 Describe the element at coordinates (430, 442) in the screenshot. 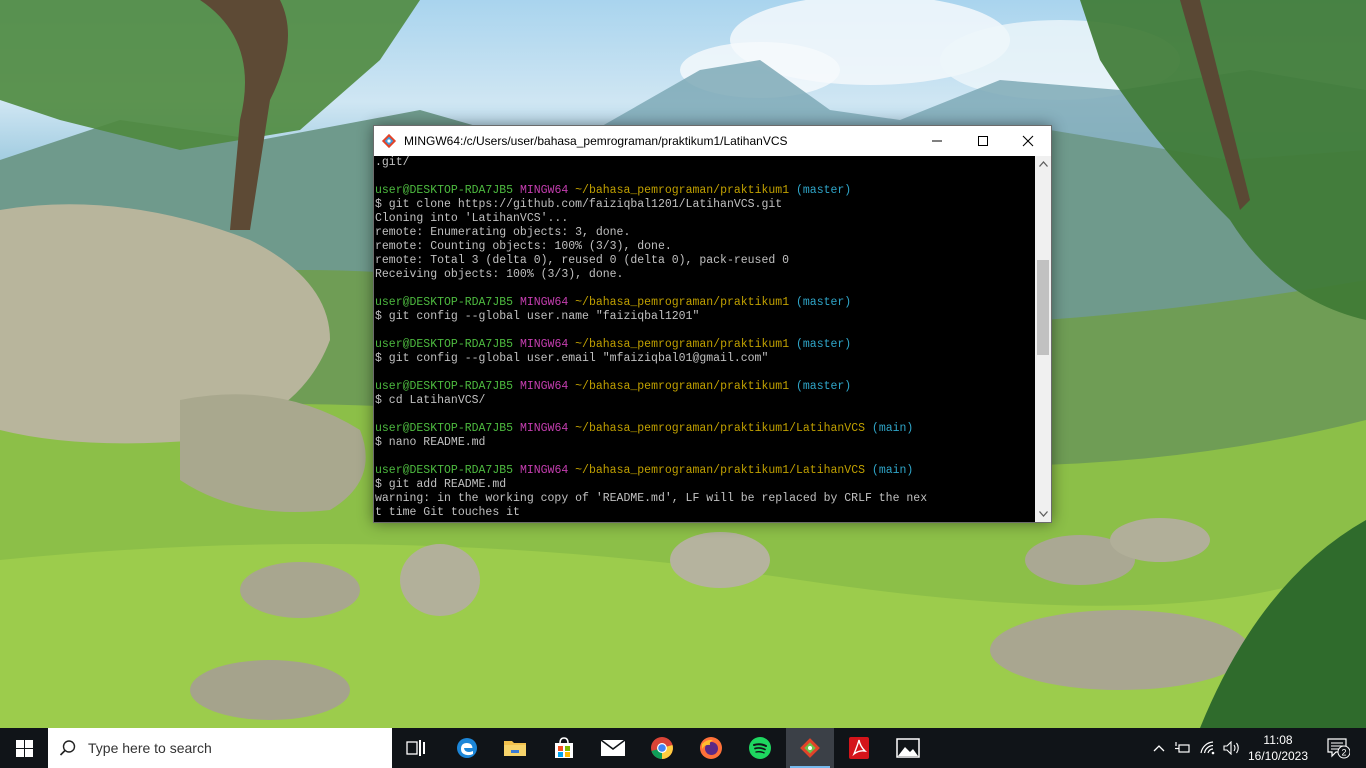

I see `terminal-line: $ nano README.md` at that location.